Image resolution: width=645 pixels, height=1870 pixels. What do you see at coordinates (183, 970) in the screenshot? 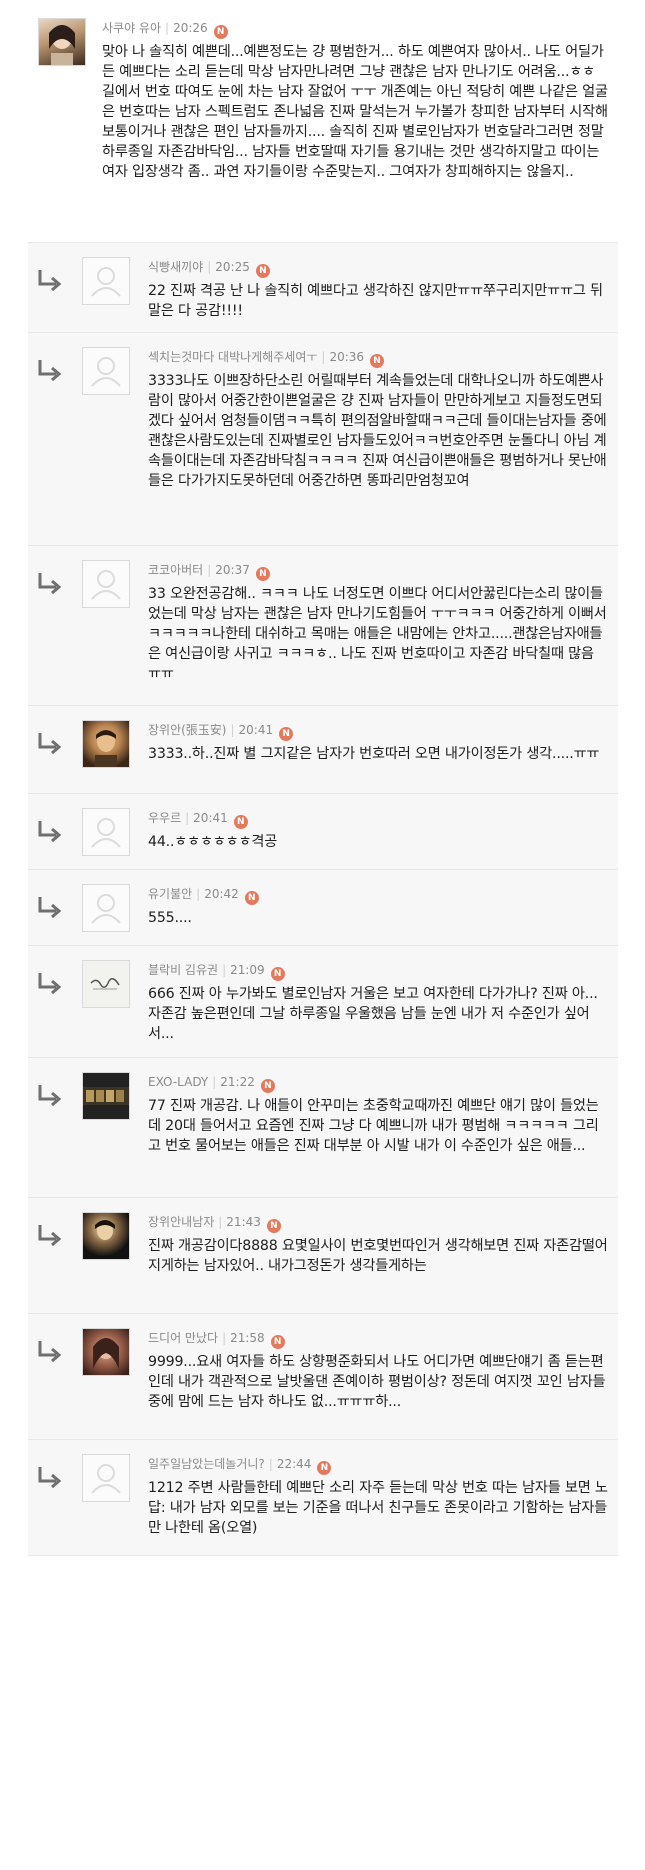
I see `comment-author: 블락비 김유권` at bounding box center [183, 970].